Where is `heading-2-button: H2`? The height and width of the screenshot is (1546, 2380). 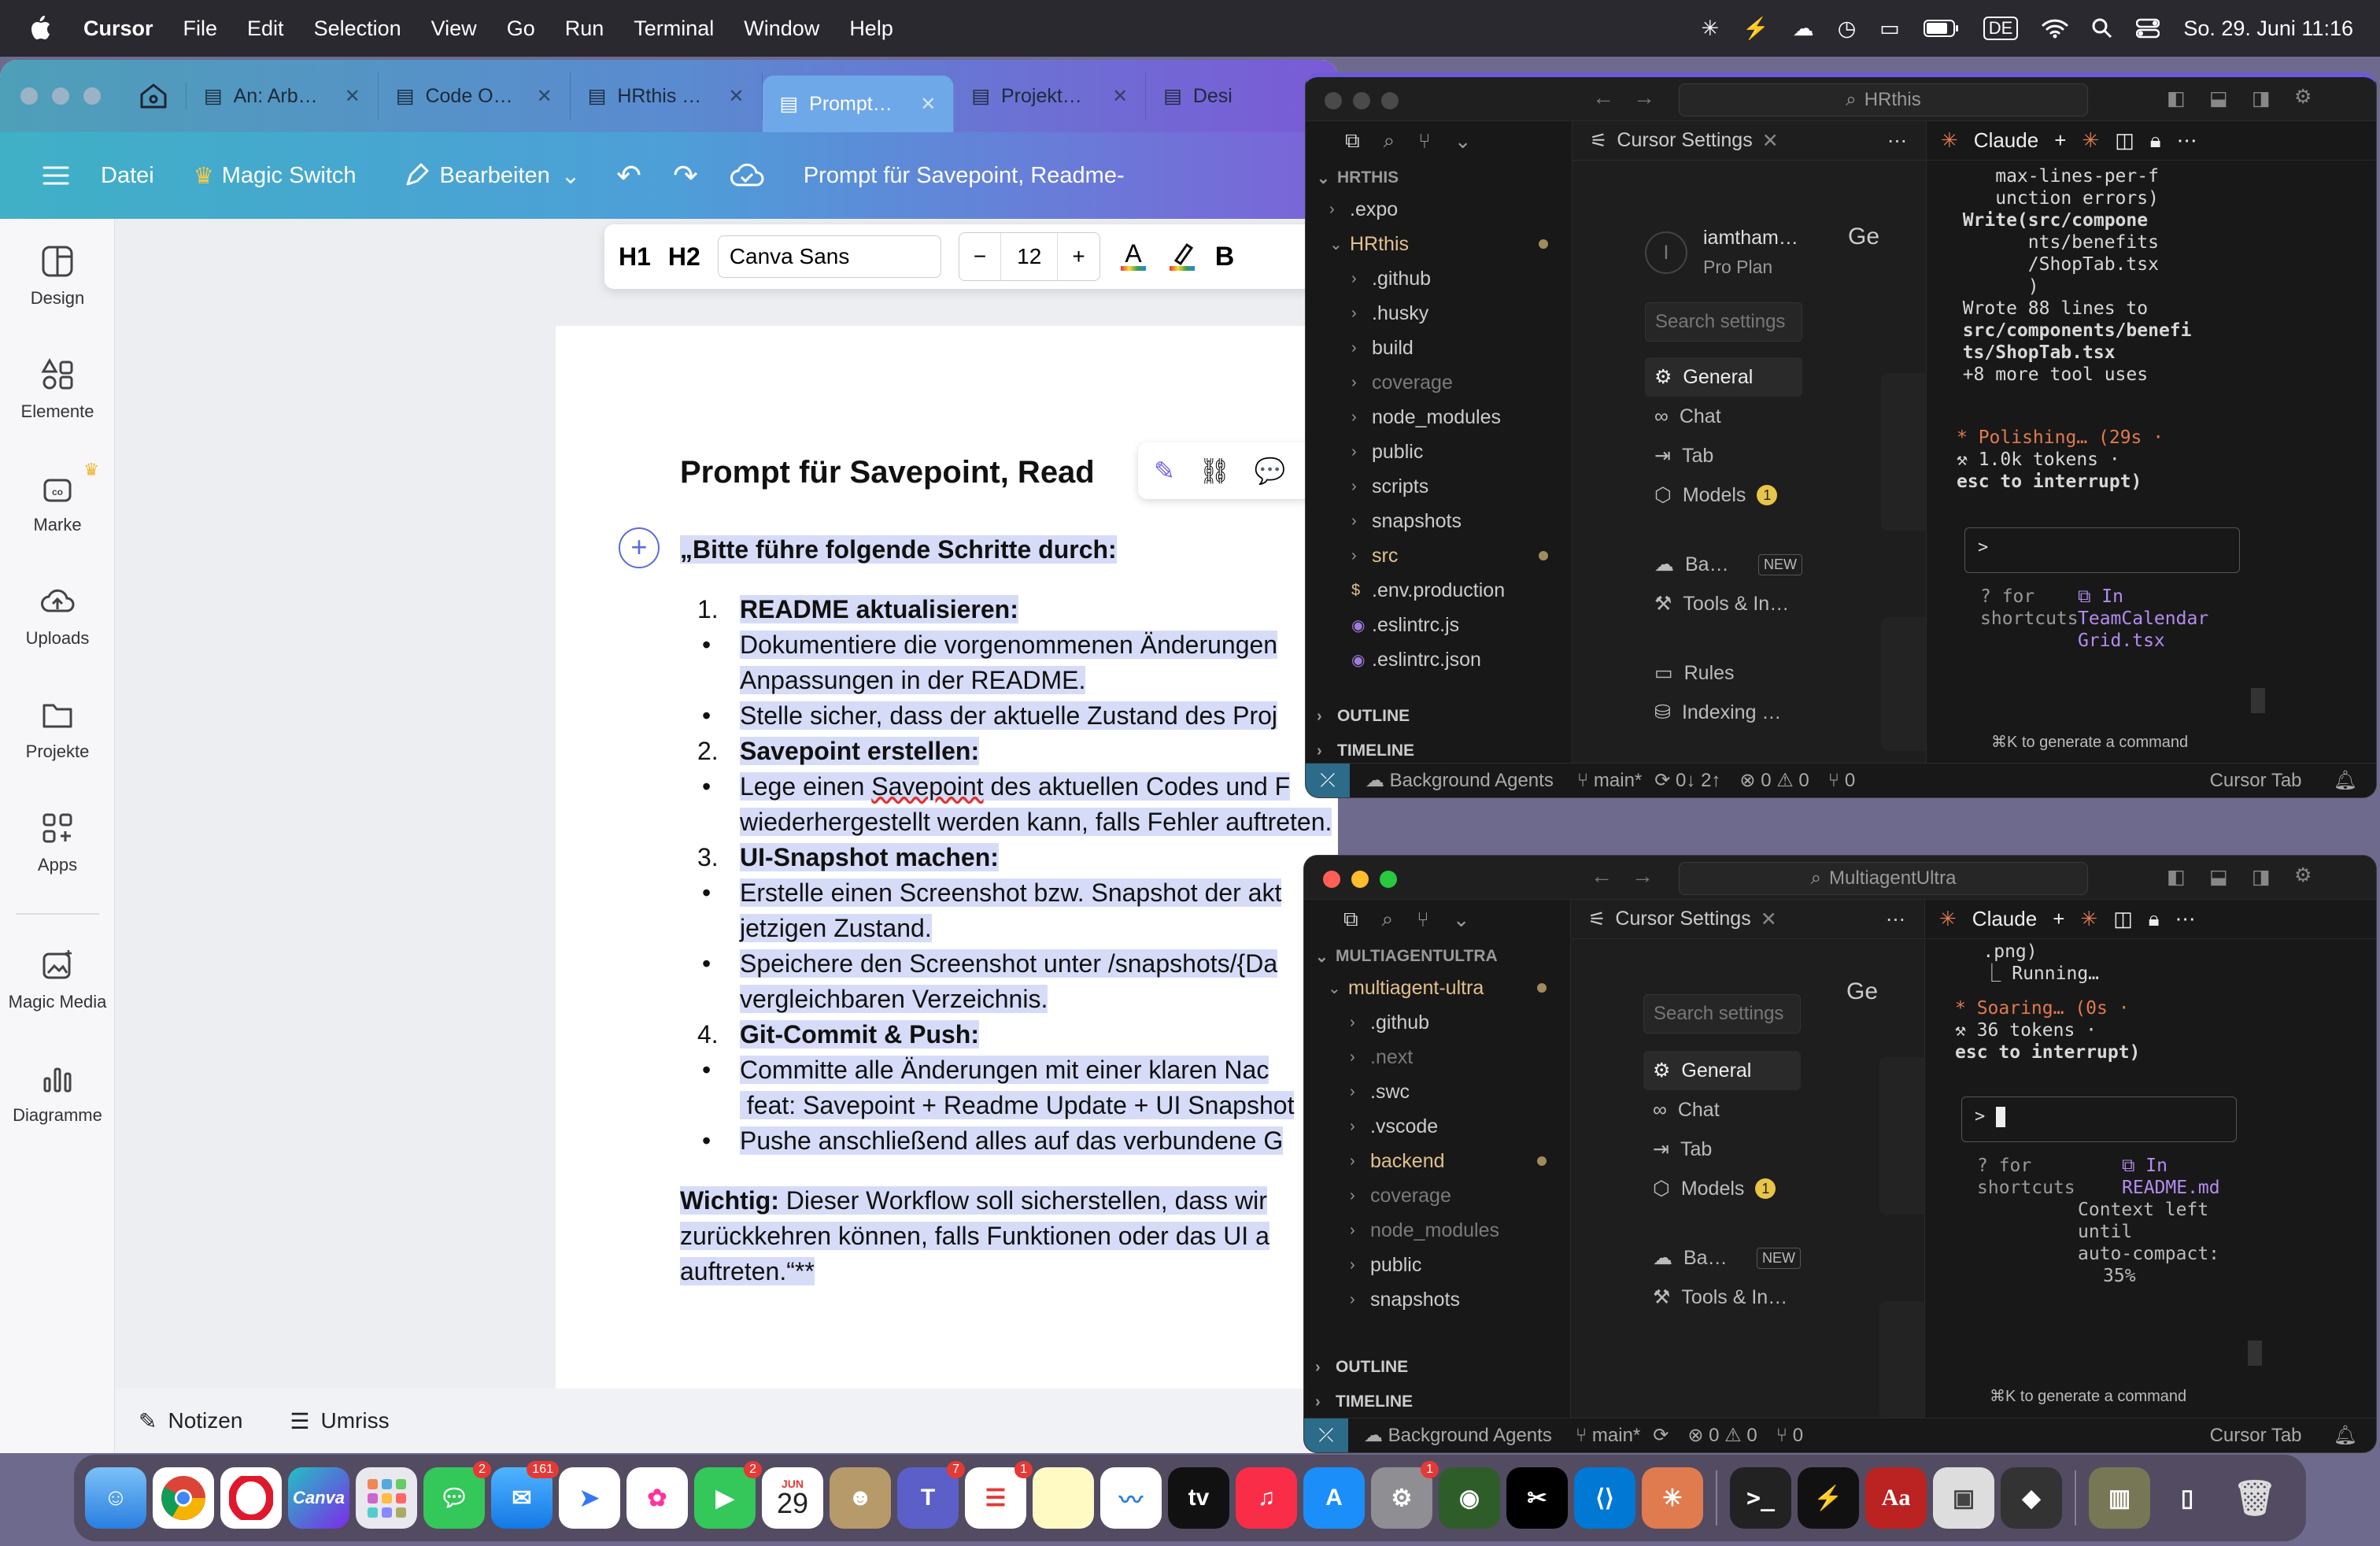
heading-2-button: H2 is located at coordinates (684, 257).